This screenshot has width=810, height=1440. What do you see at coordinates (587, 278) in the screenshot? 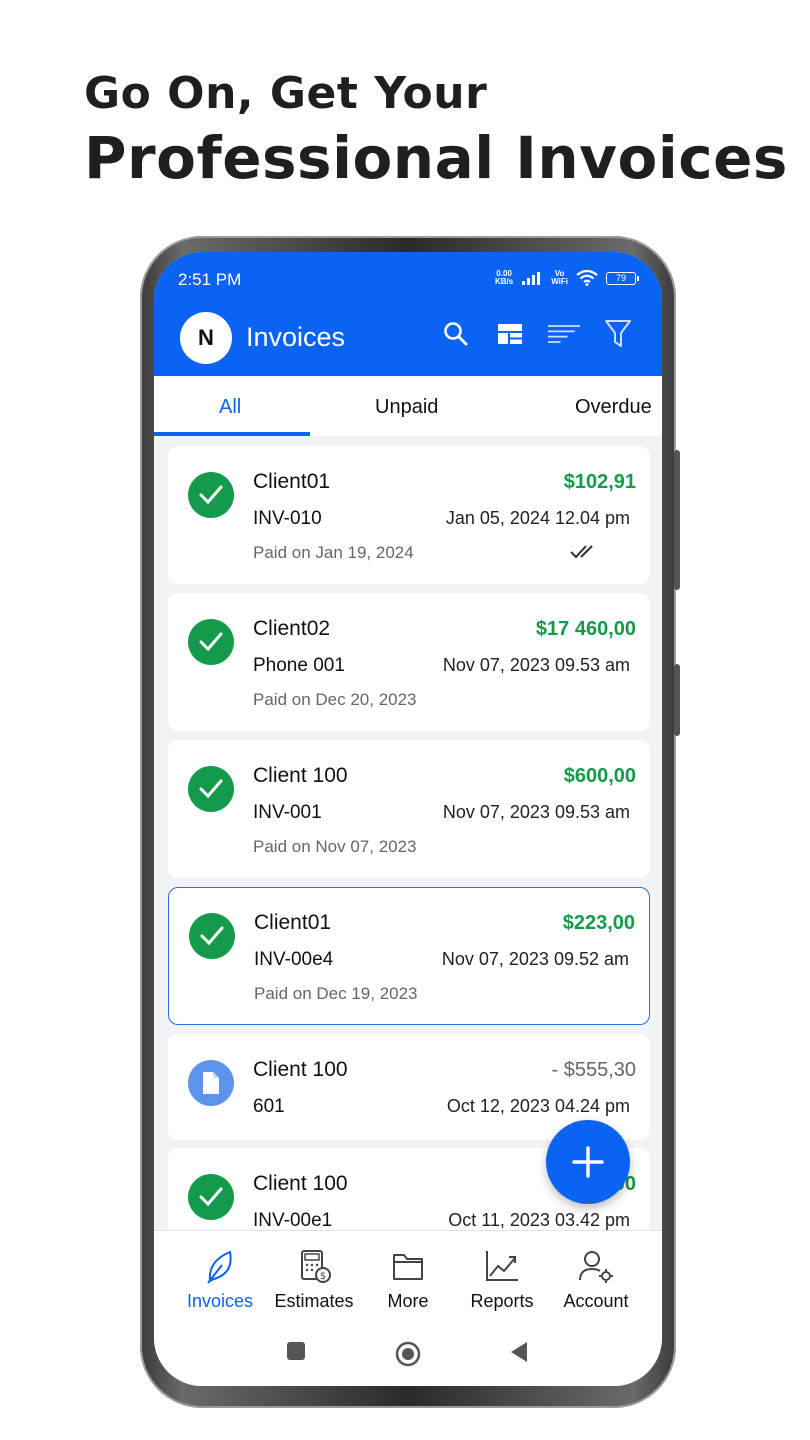
I see `wifi-icon` at bounding box center [587, 278].